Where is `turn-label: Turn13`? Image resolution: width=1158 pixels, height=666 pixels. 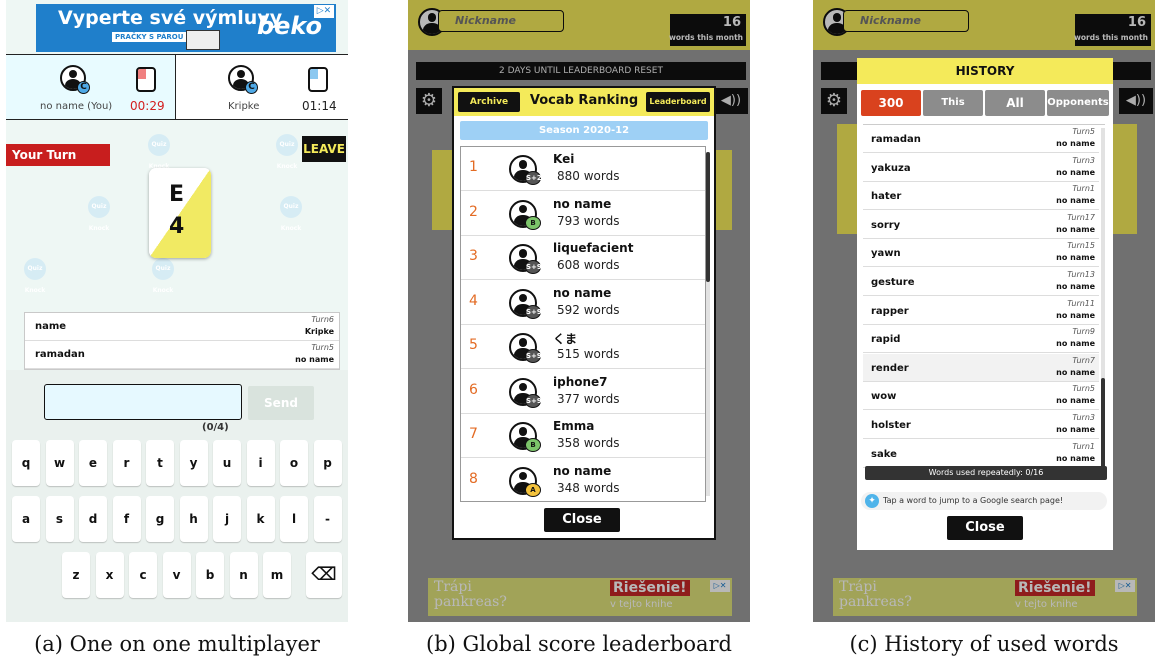
turn-label: Turn13 is located at coordinates (1081, 274).